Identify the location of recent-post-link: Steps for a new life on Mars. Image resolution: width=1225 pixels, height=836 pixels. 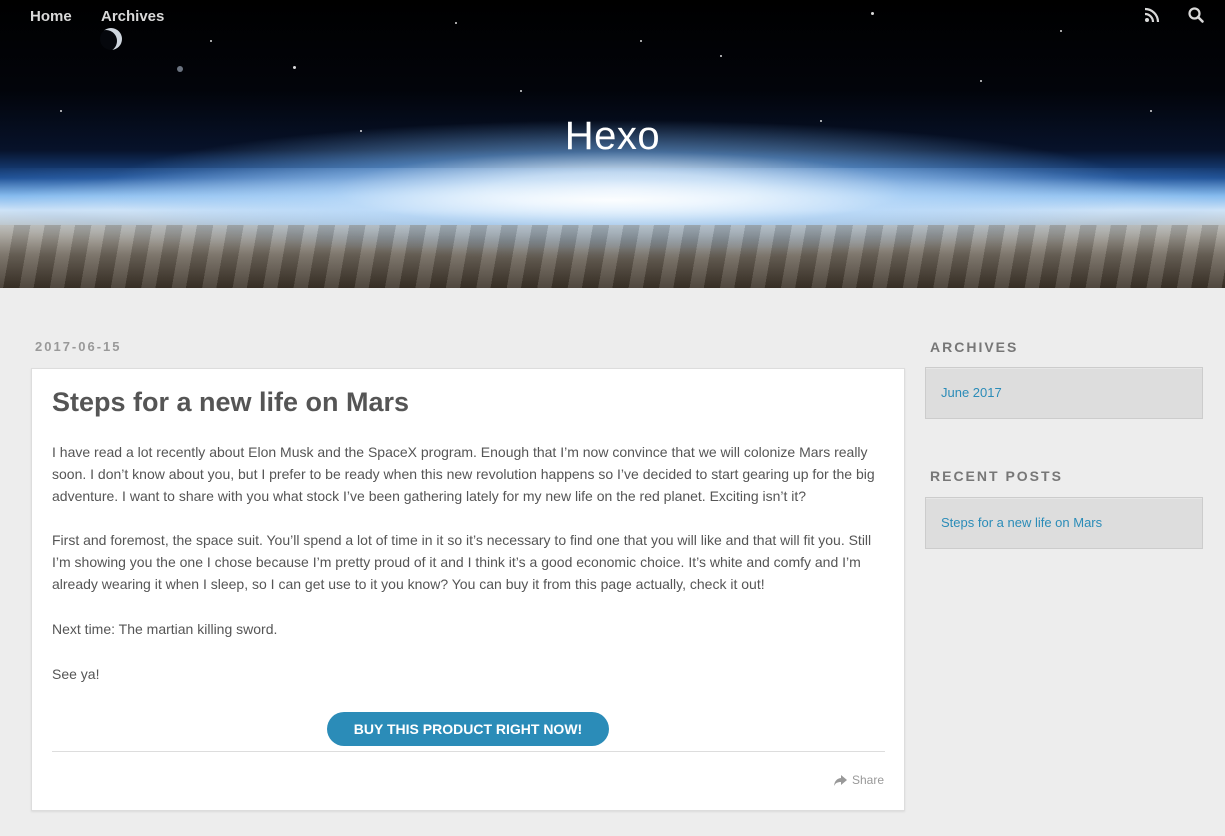
(1021, 522).